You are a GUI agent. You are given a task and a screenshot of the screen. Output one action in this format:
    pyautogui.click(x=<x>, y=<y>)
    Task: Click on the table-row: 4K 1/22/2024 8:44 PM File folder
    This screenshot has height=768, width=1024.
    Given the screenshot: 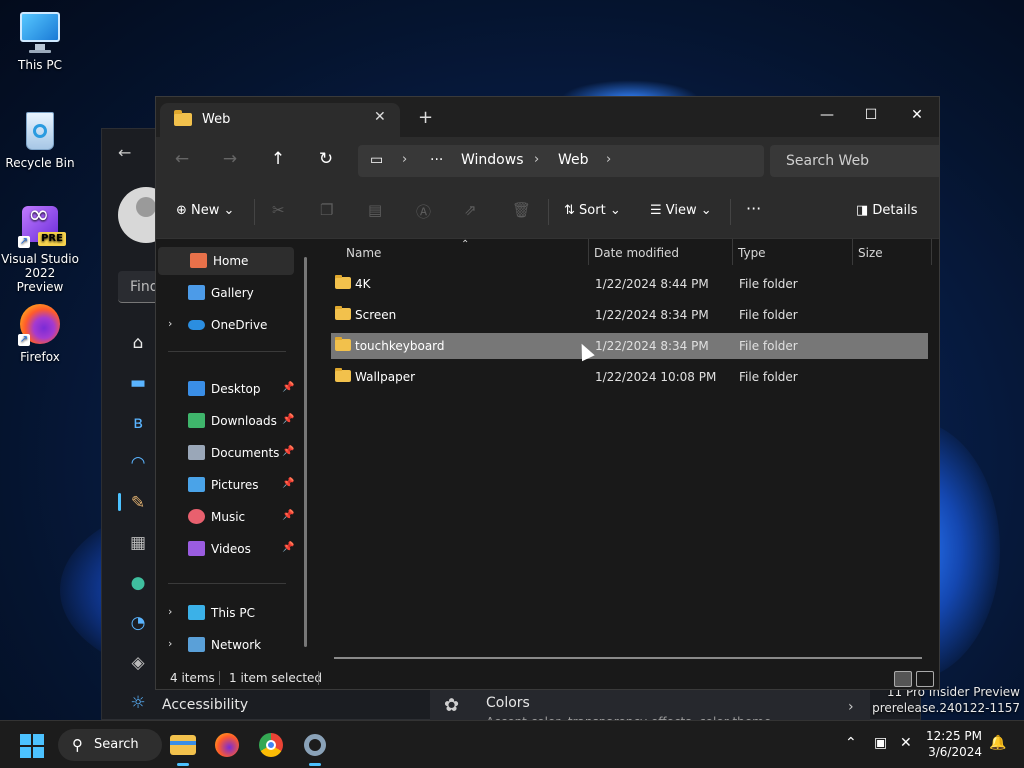 What is the action you would take?
    pyautogui.click(x=629, y=284)
    